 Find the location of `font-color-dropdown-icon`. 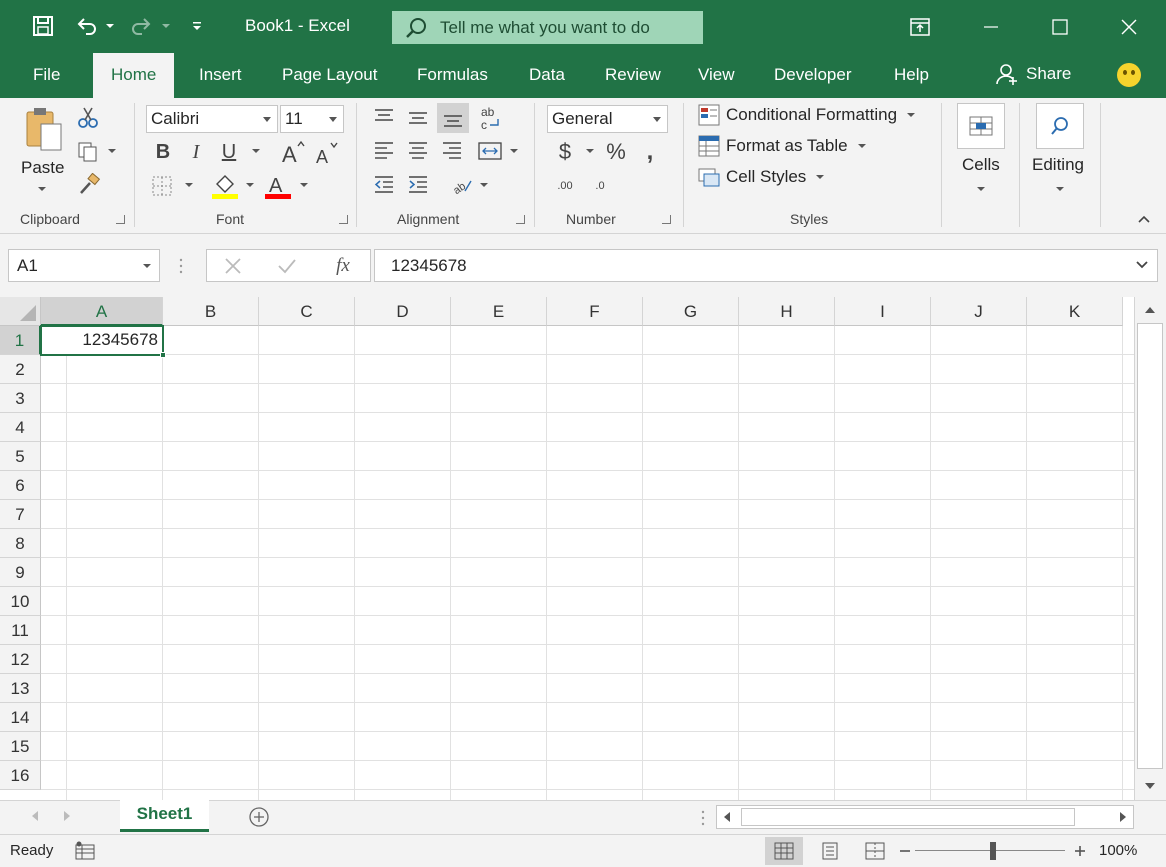

font-color-dropdown-icon is located at coordinates (304, 185).